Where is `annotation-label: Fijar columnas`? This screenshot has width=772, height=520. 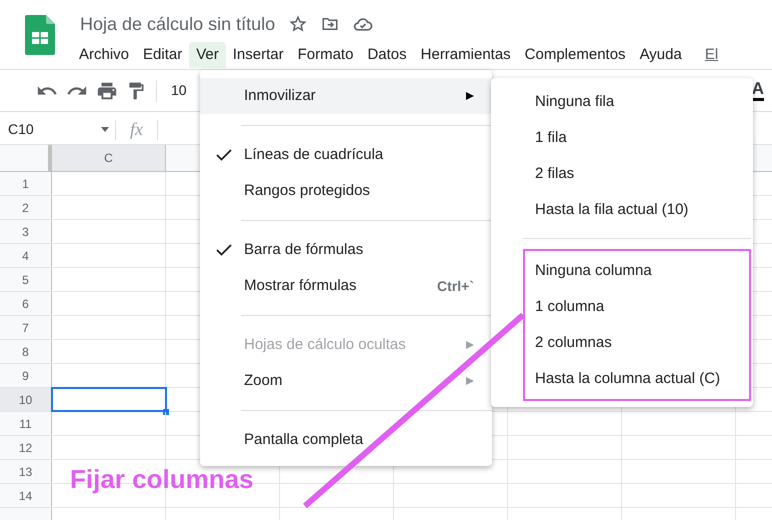
annotation-label: Fijar columnas is located at coordinates (162, 479).